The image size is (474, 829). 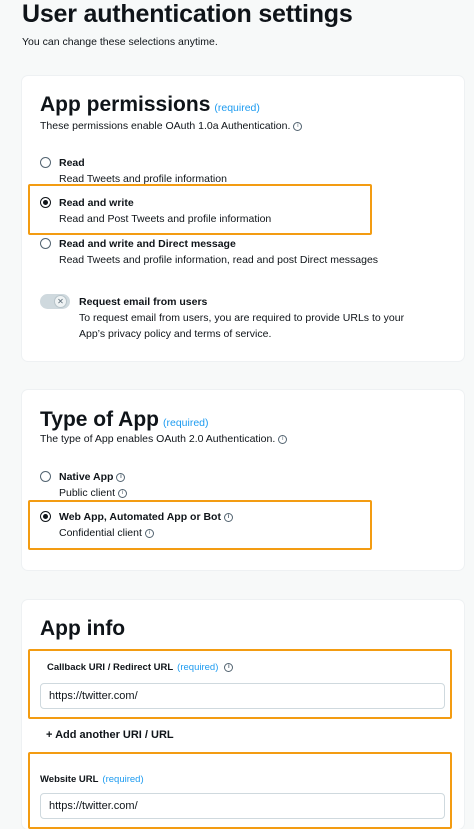 What do you see at coordinates (72, 163) in the screenshot?
I see `option-read-label: Read` at bounding box center [72, 163].